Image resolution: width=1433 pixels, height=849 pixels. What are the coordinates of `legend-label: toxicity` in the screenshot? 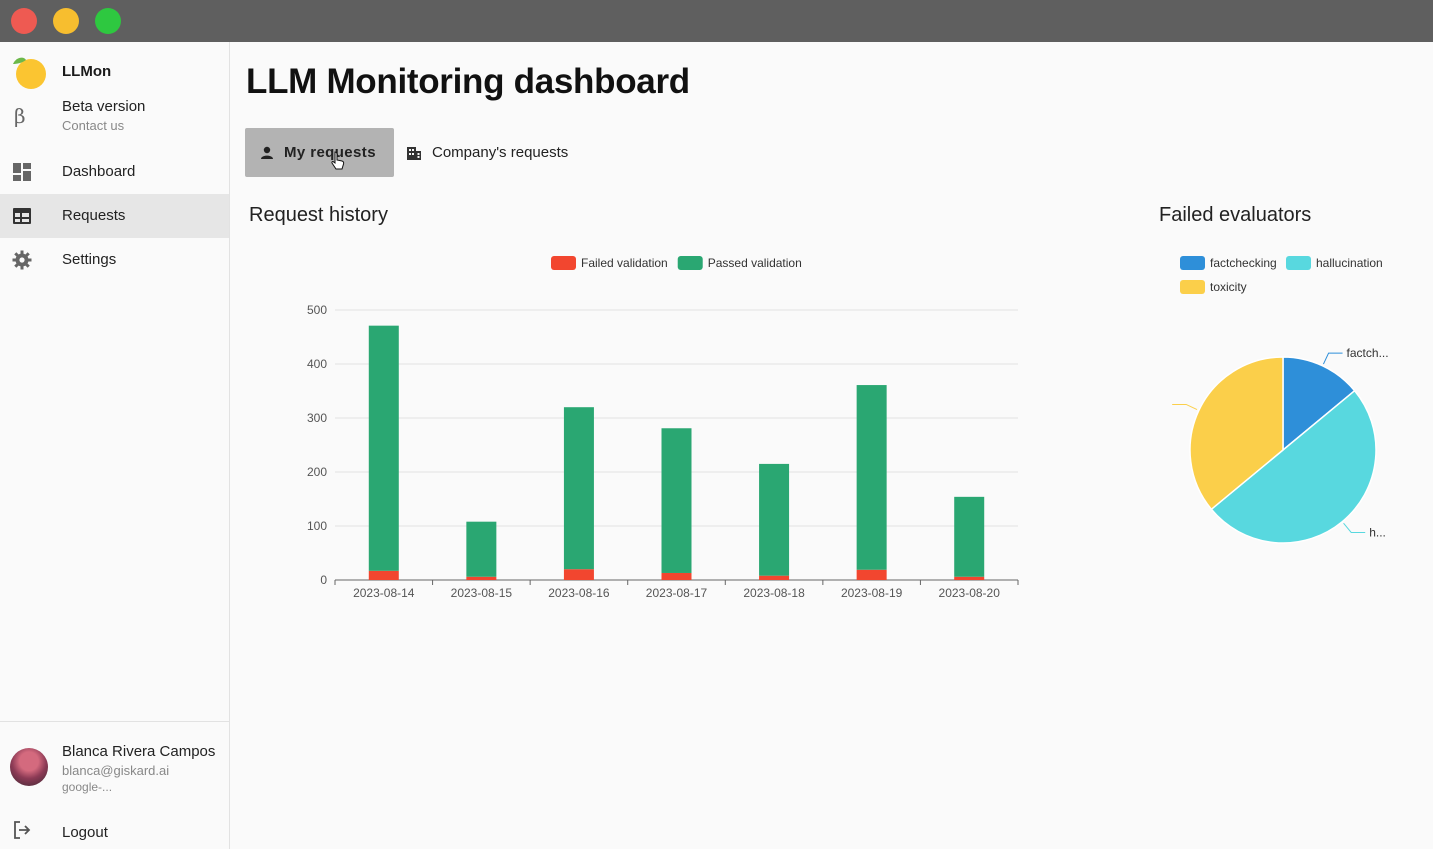 It's located at (1228, 287).